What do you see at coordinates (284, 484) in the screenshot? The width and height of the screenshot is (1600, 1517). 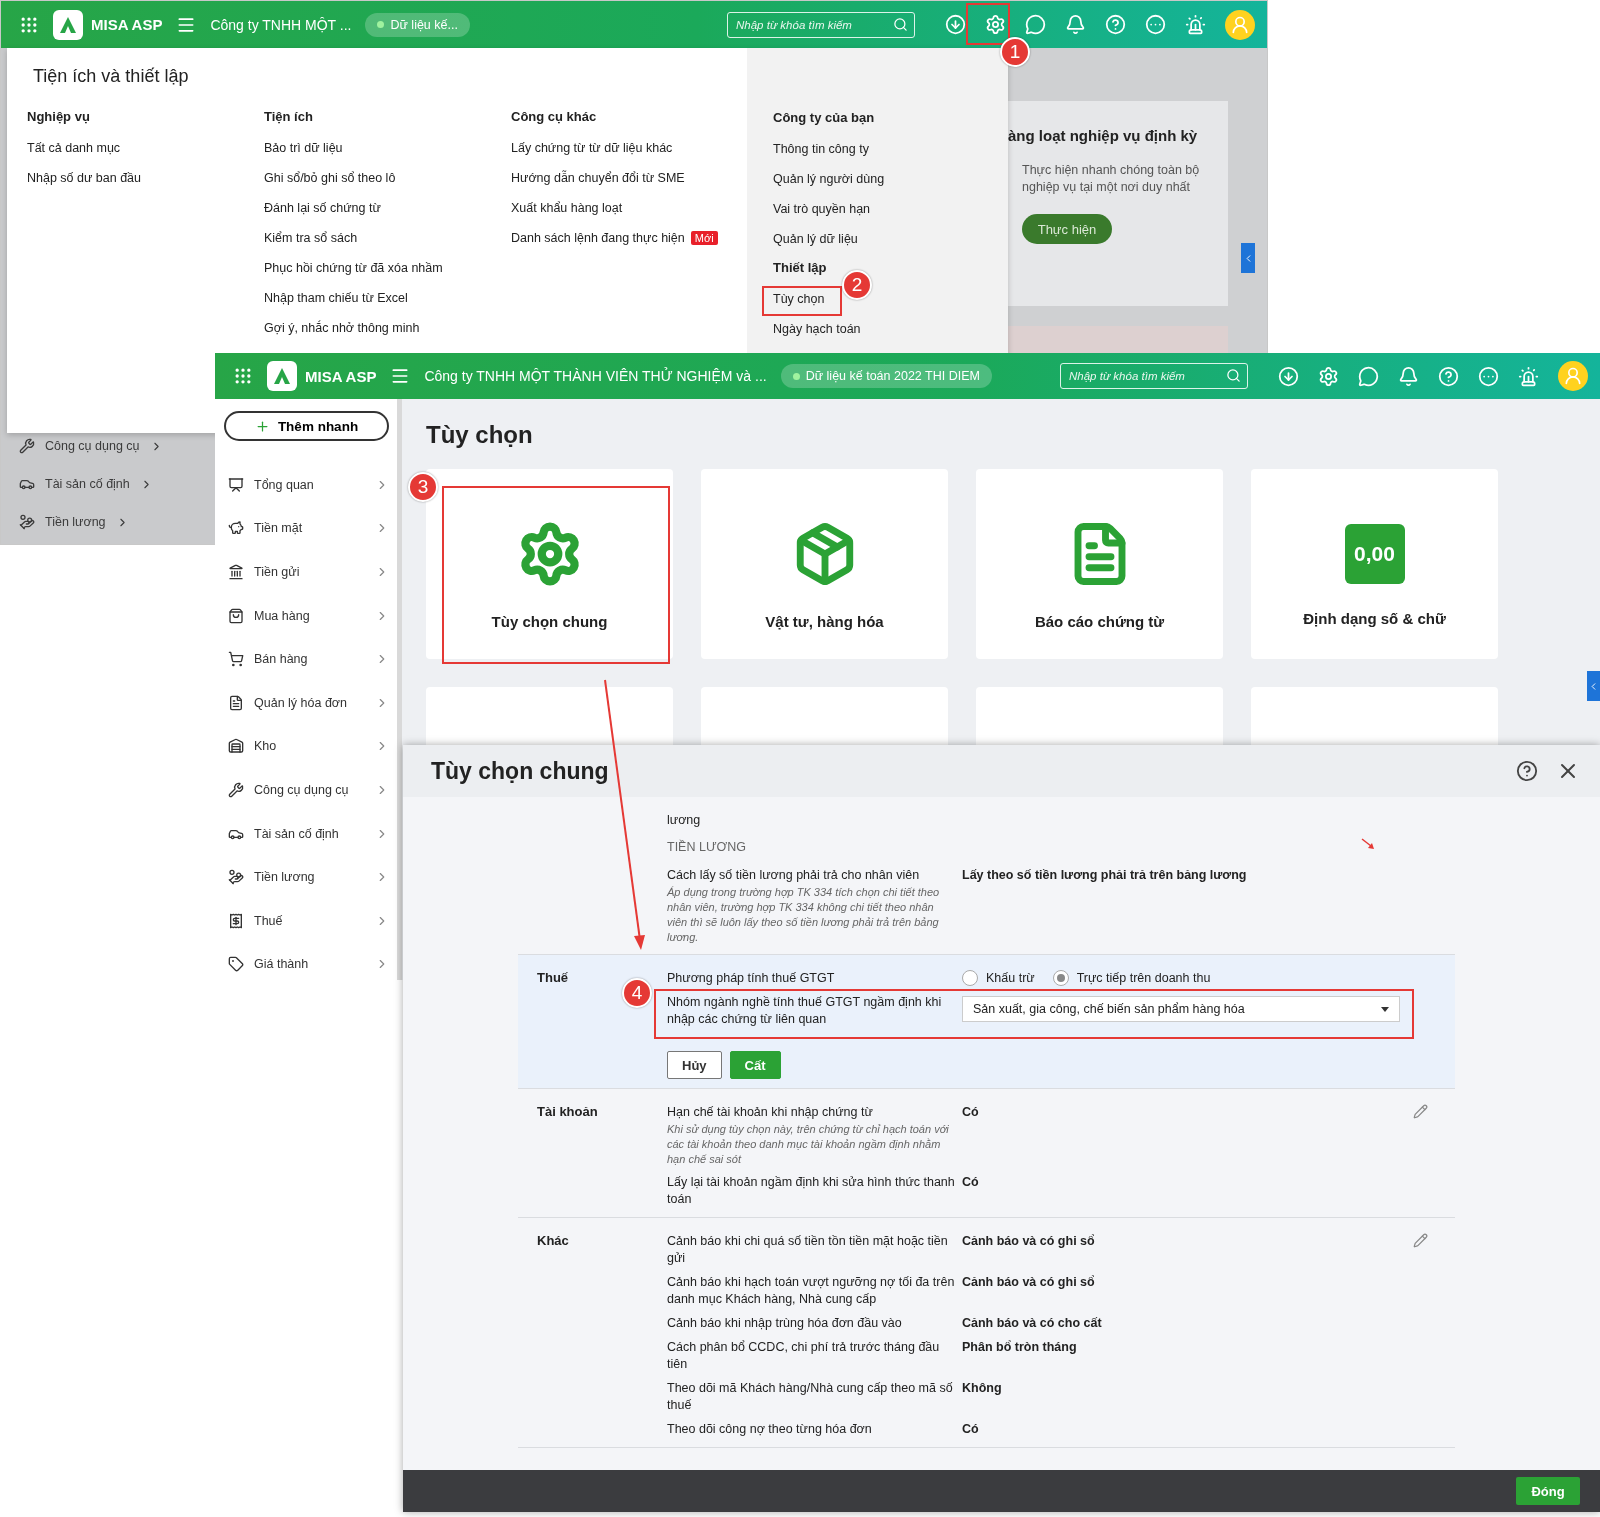 I see `sidebar-item: Tổng quan` at bounding box center [284, 484].